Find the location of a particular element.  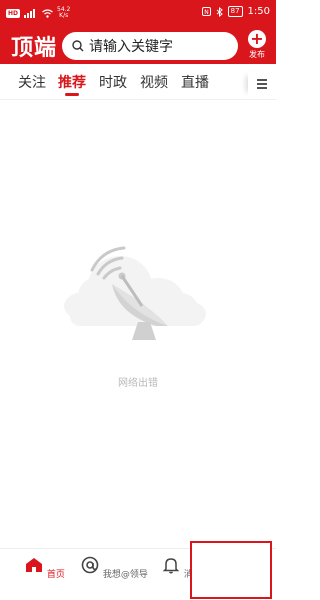

battery-level: 87 is located at coordinates (235, 11).